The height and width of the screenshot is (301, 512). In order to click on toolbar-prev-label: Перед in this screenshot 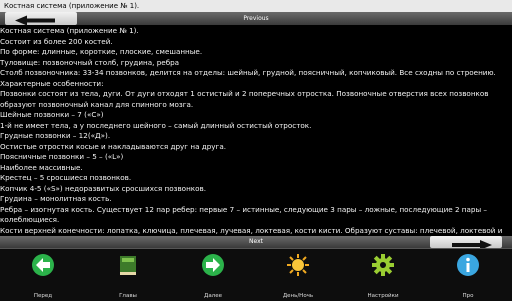, I will do `click(43, 296)`.